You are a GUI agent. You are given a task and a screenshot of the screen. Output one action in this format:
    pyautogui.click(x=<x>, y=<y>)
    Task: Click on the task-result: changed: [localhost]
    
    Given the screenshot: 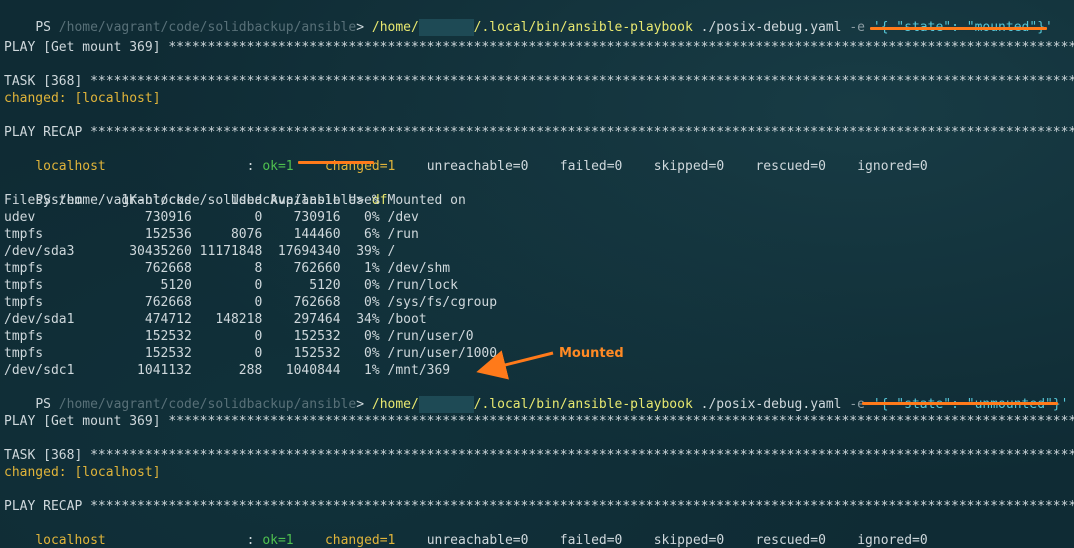 What is the action you would take?
    pyautogui.click(x=82, y=472)
    